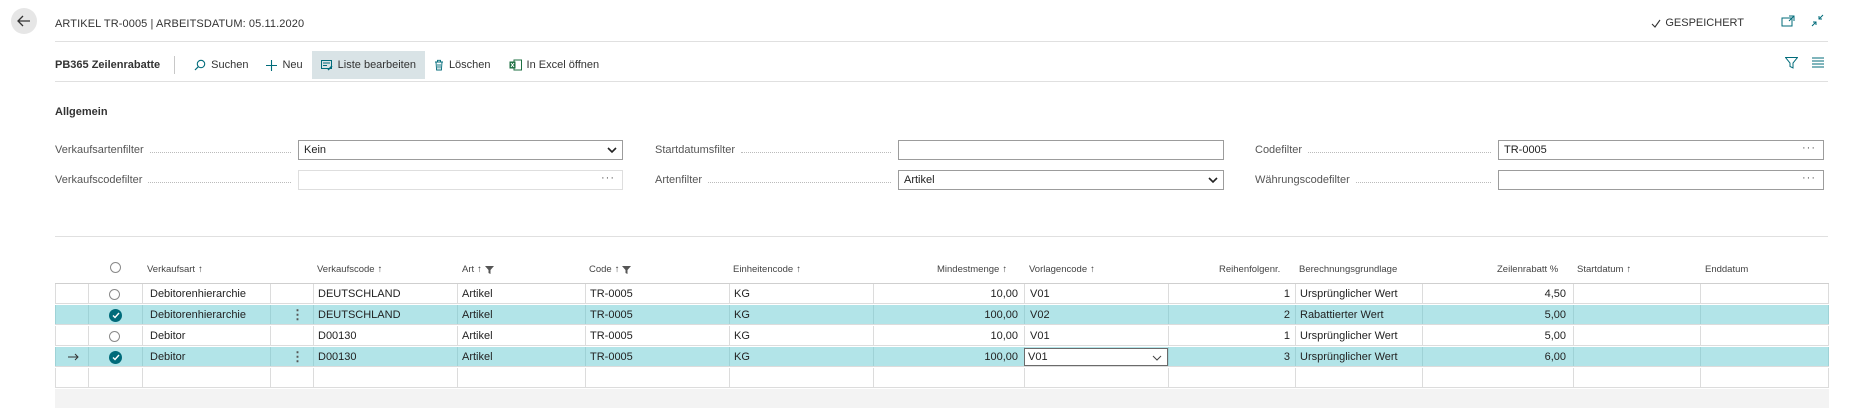 The image size is (1854, 408). I want to click on cell-zeilenrabatt: 4,50, so click(1497, 294).